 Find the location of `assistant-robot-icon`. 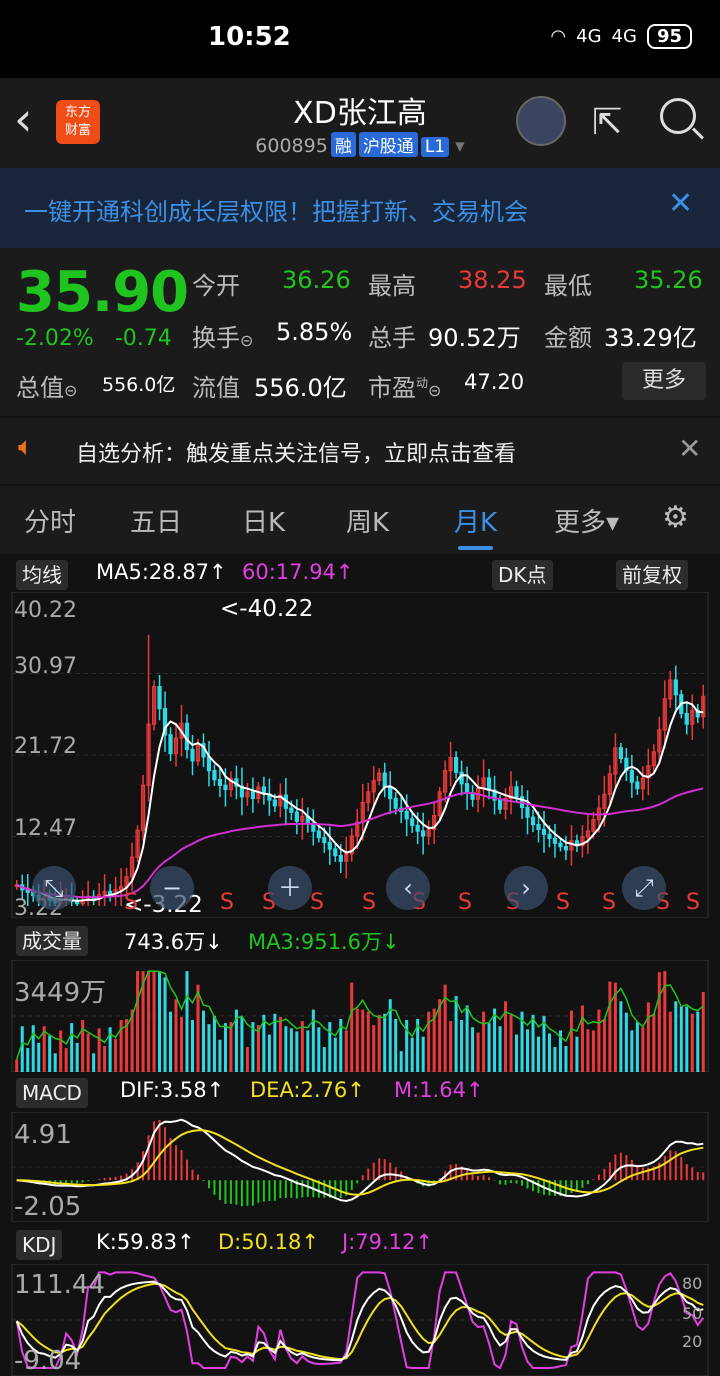

assistant-robot-icon is located at coordinates (541, 121).